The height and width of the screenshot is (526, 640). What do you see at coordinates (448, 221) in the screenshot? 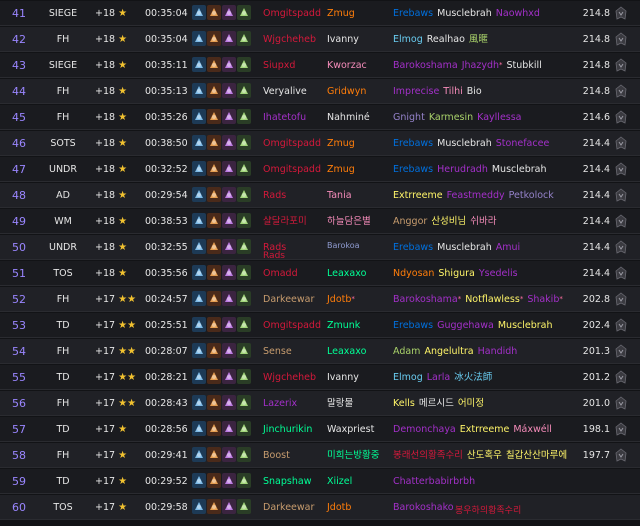
I see `dps-name: 산성비님` at bounding box center [448, 221].